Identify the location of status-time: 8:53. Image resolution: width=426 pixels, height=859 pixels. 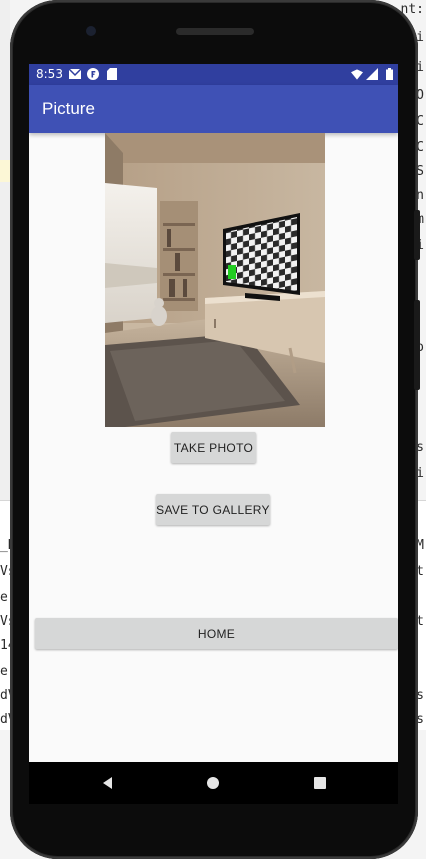
(49, 74).